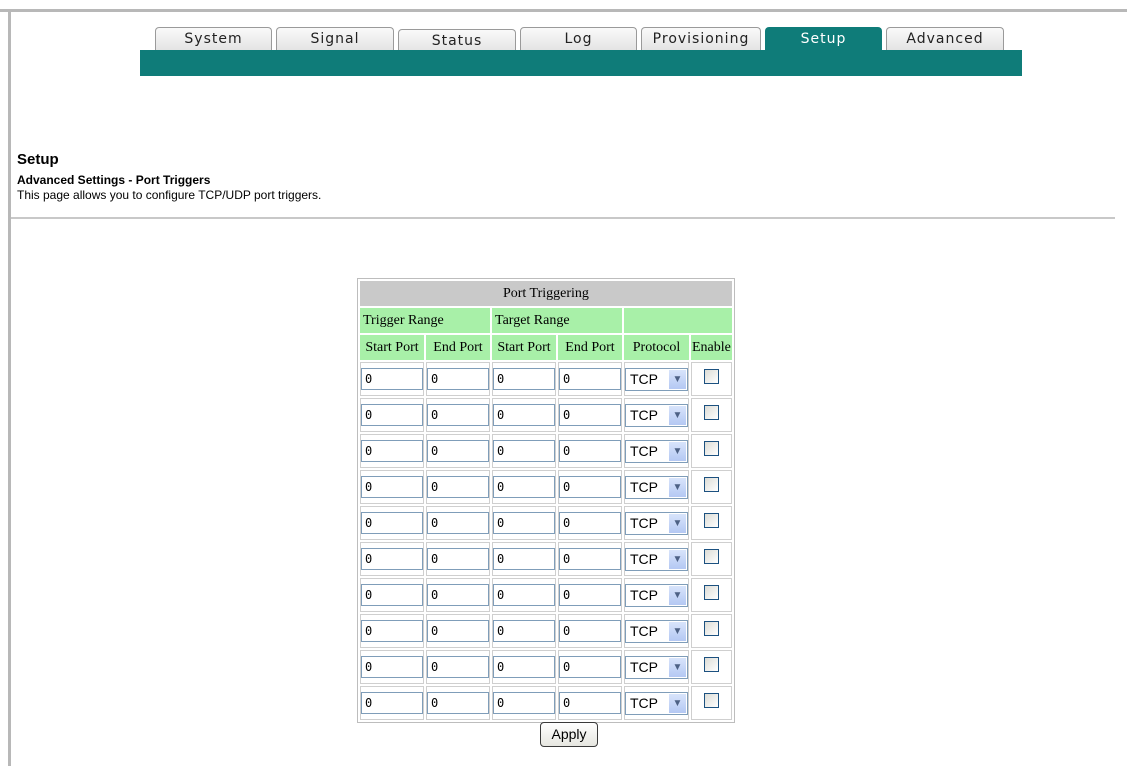  I want to click on tab-signal: Signal, so click(335, 38).